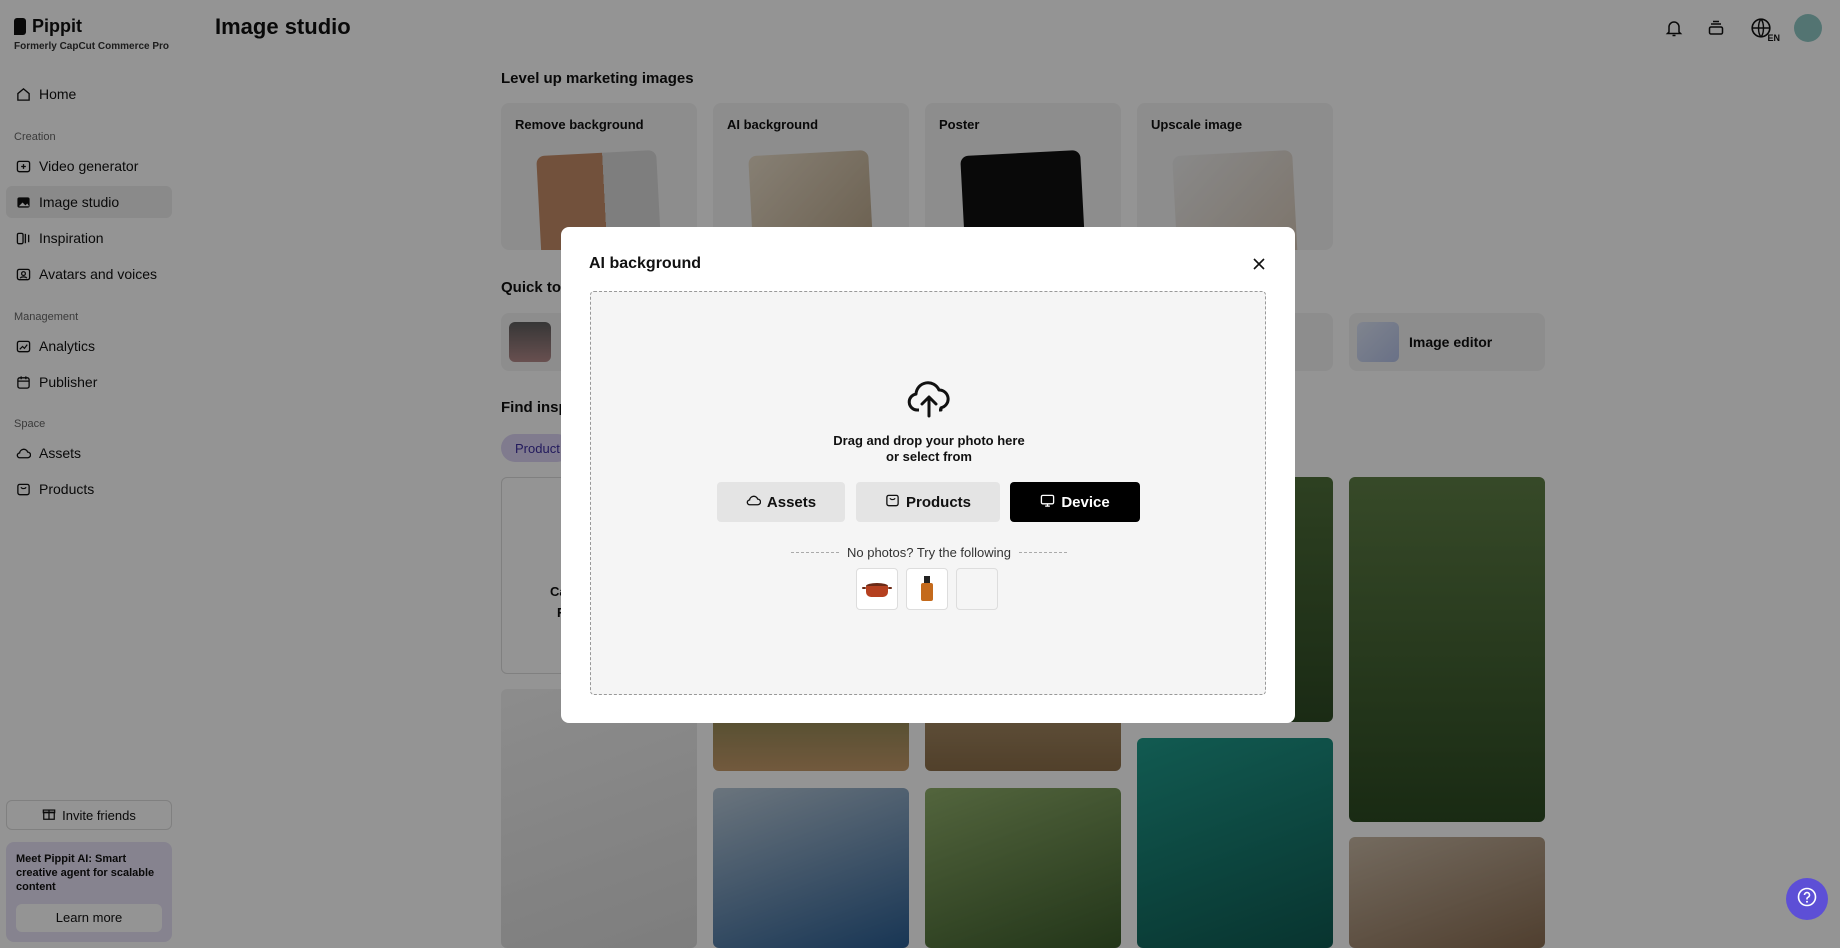  What do you see at coordinates (791, 502) in the screenshot?
I see `assets-button-label: Assets` at bounding box center [791, 502].